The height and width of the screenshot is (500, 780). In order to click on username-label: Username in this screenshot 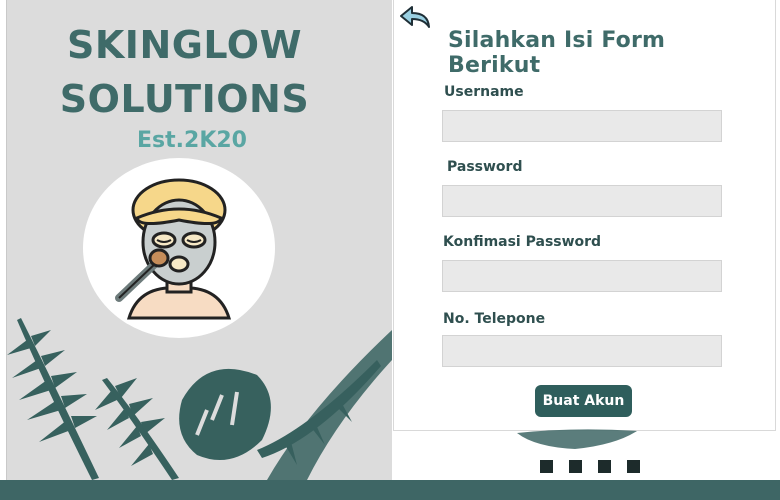, I will do `click(484, 92)`.